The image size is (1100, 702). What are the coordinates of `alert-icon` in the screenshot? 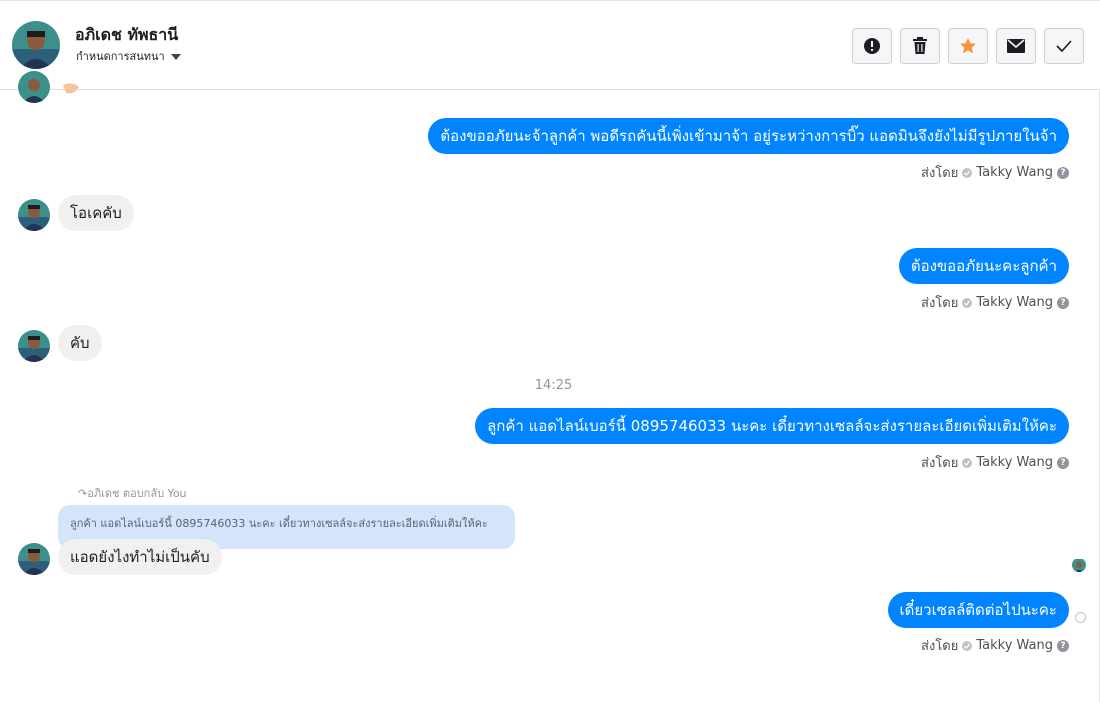 It's located at (872, 46).